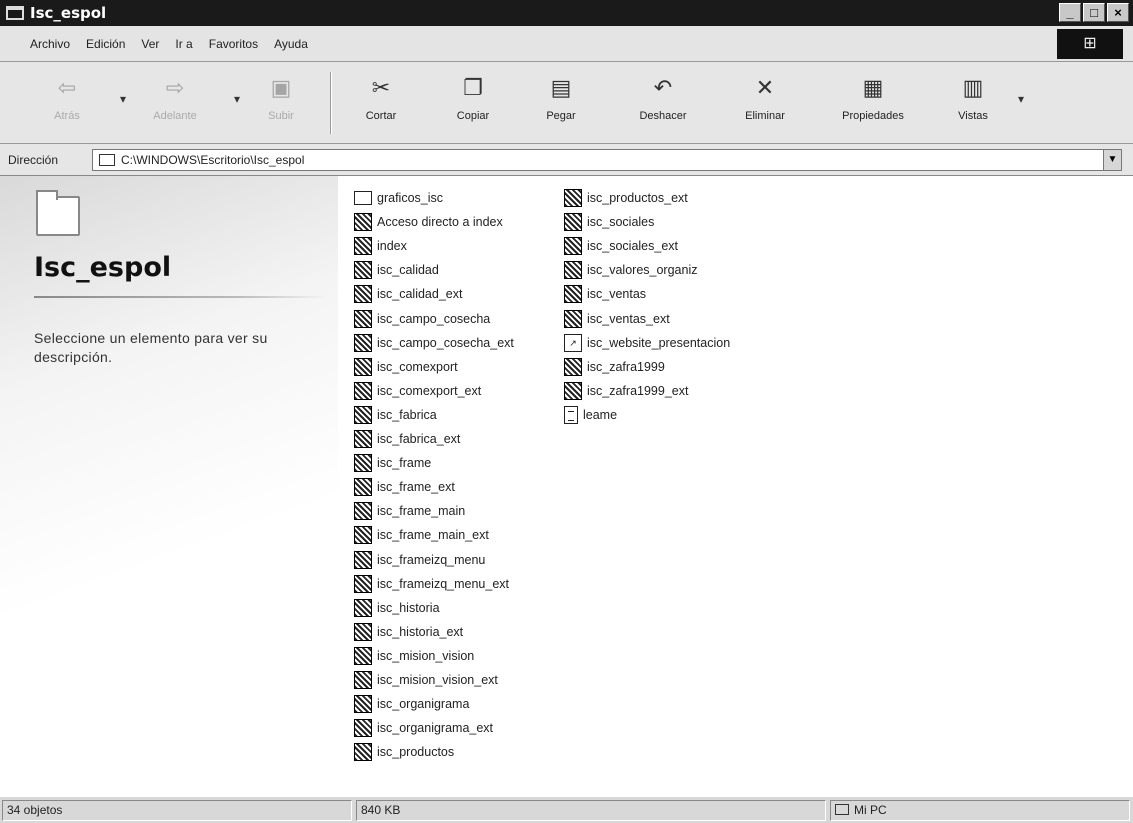 This screenshot has width=1133, height=823. Describe the element at coordinates (421, 535) in the screenshot. I see `file-item: isc_frame_main_ext` at that location.